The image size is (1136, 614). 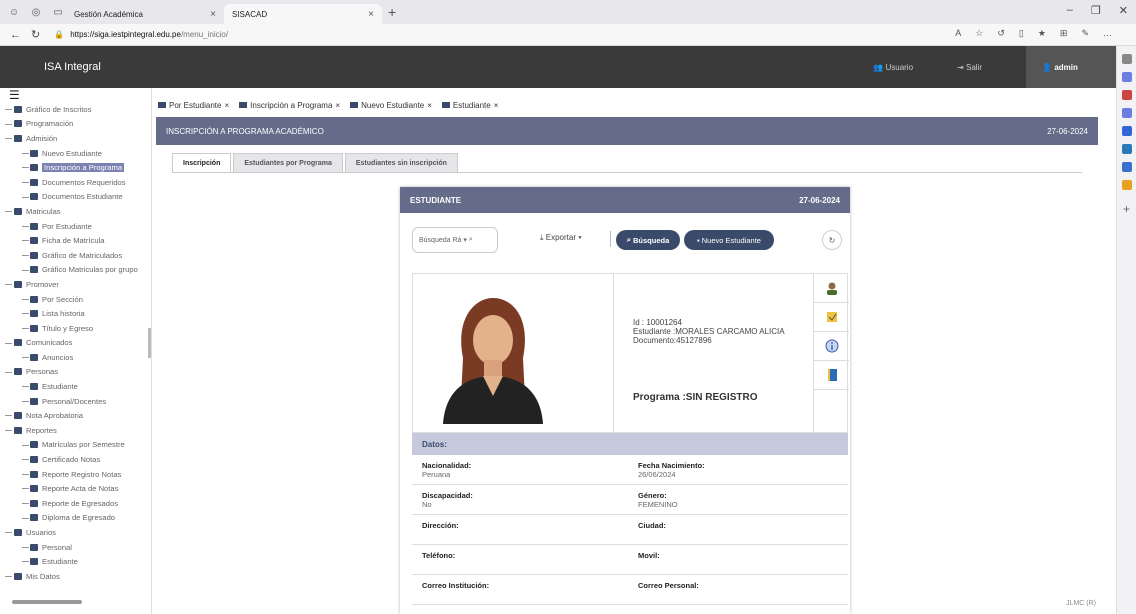 What do you see at coordinates (75, 357) in the screenshot?
I see `sidebar-item: Anuncios` at bounding box center [75, 357].